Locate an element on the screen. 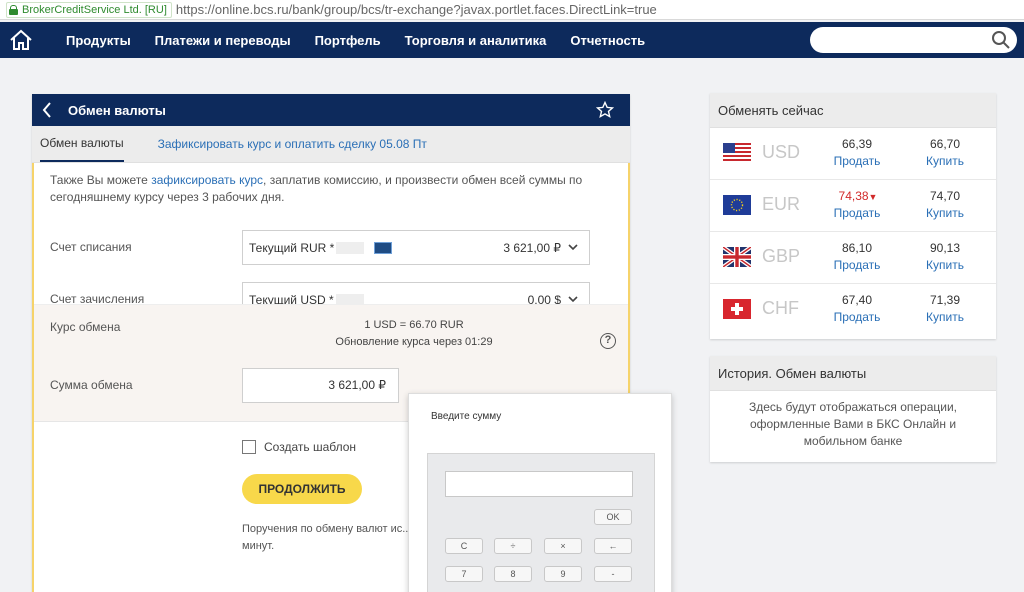  calc-key-divide: ÷ is located at coordinates (513, 546).